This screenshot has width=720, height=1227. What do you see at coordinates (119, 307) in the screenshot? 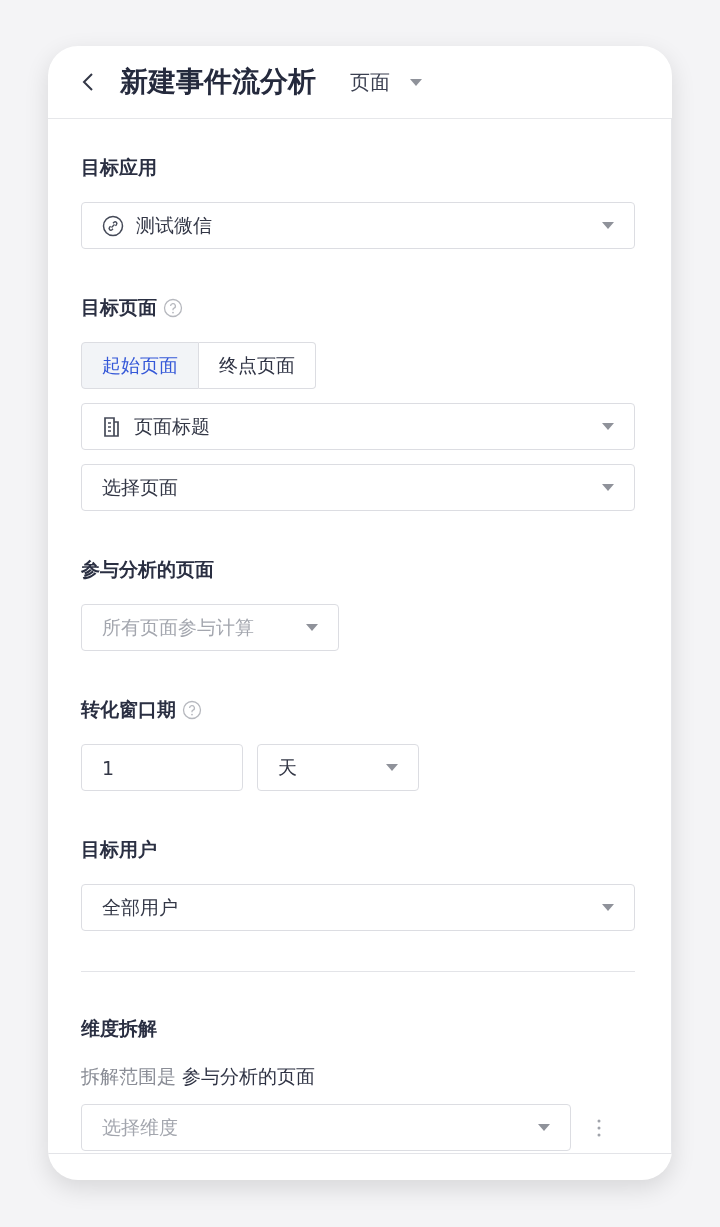
I see `section-label: 目标页面` at bounding box center [119, 307].